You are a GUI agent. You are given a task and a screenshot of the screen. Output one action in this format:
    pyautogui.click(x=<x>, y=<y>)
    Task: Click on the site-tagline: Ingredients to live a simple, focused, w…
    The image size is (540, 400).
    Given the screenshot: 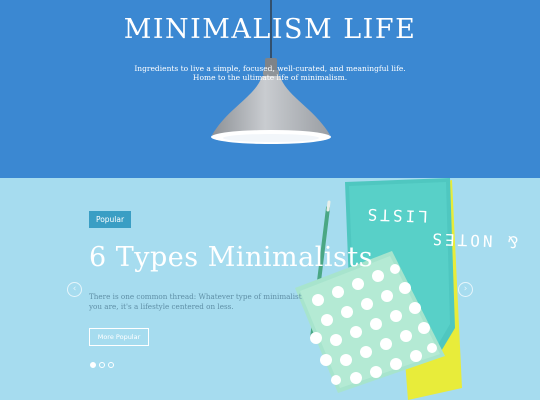 What is the action you would take?
    pyautogui.click(x=270, y=73)
    